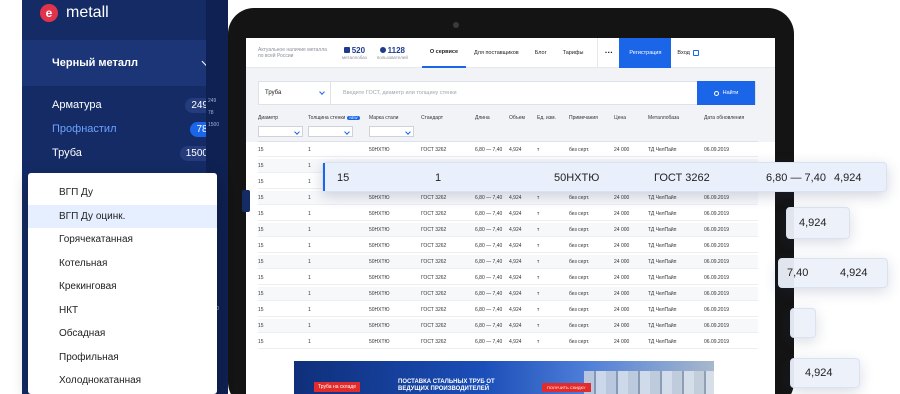  I want to click on dropdown-option: Крекинговая, so click(122, 286).